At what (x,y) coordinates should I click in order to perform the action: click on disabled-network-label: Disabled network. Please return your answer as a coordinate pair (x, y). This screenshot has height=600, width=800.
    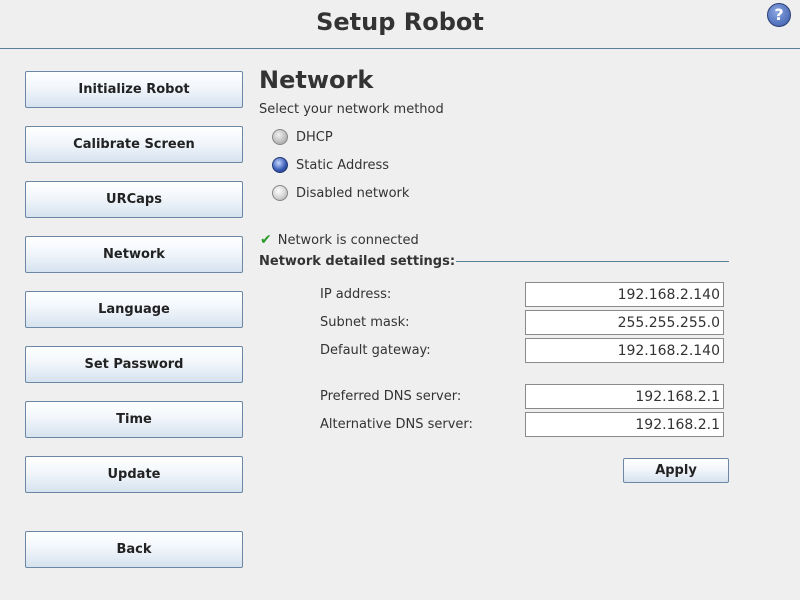
    Looking at the image, I should click on (353, 193).